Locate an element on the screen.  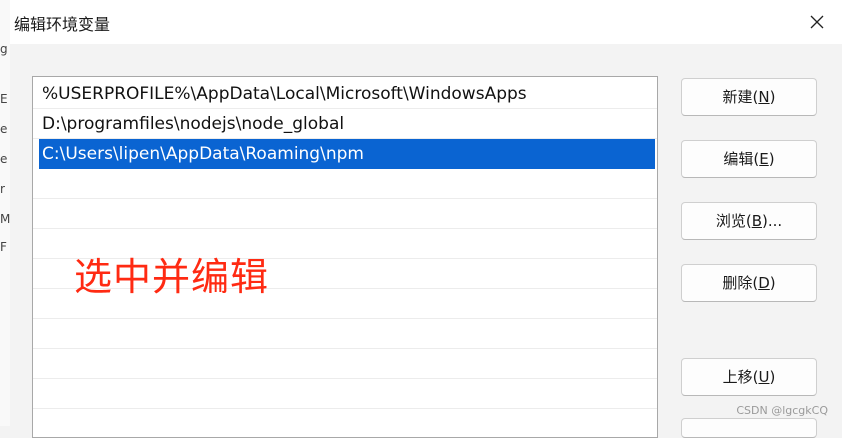
edit-button-suffix: ) is located at coordinates (771, 159).